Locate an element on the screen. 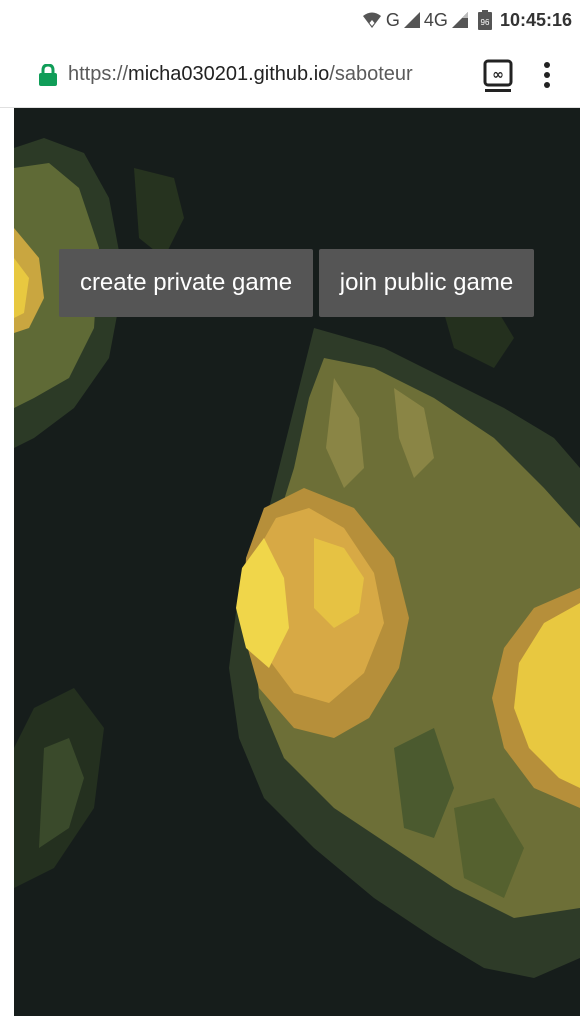 The image size is (580, 1016). battery-level: 96 is located at coordinates (484, 22).